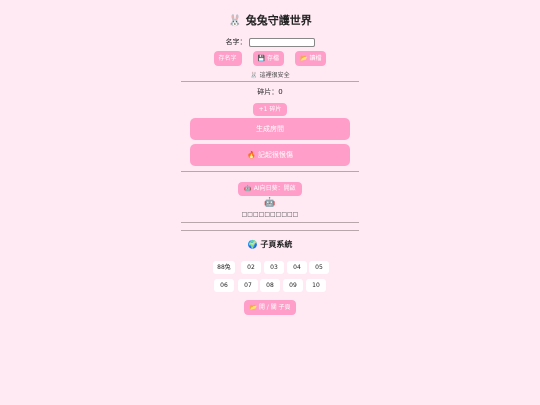  Describe the element at coordinates (236, 42) in the screenshot. I see `name-label: 名字：` at that location.